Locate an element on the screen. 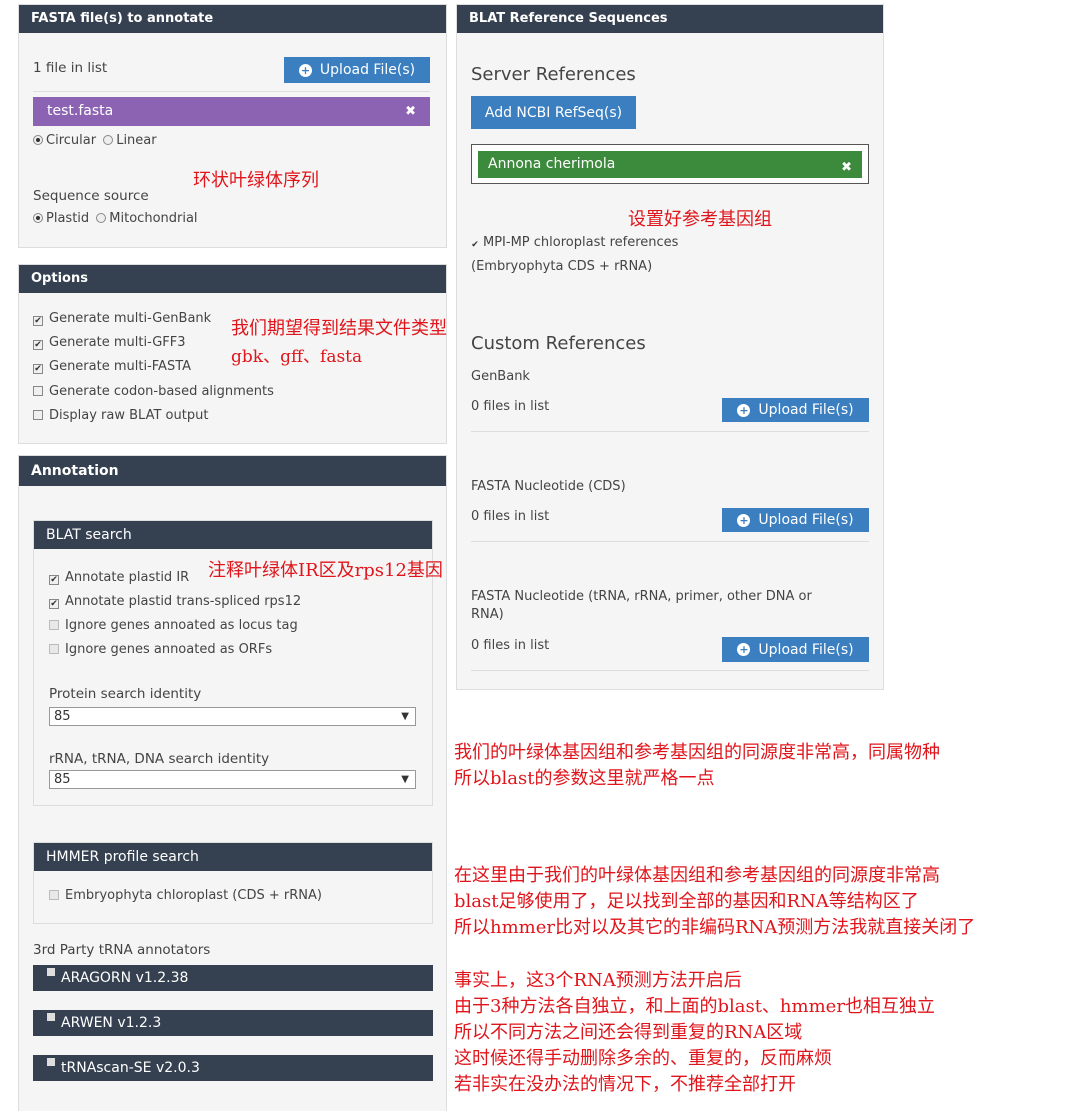  hmmer-option: Embryophyta chloroplast (CDS + rRNA) is located at coordinates (185, 895).